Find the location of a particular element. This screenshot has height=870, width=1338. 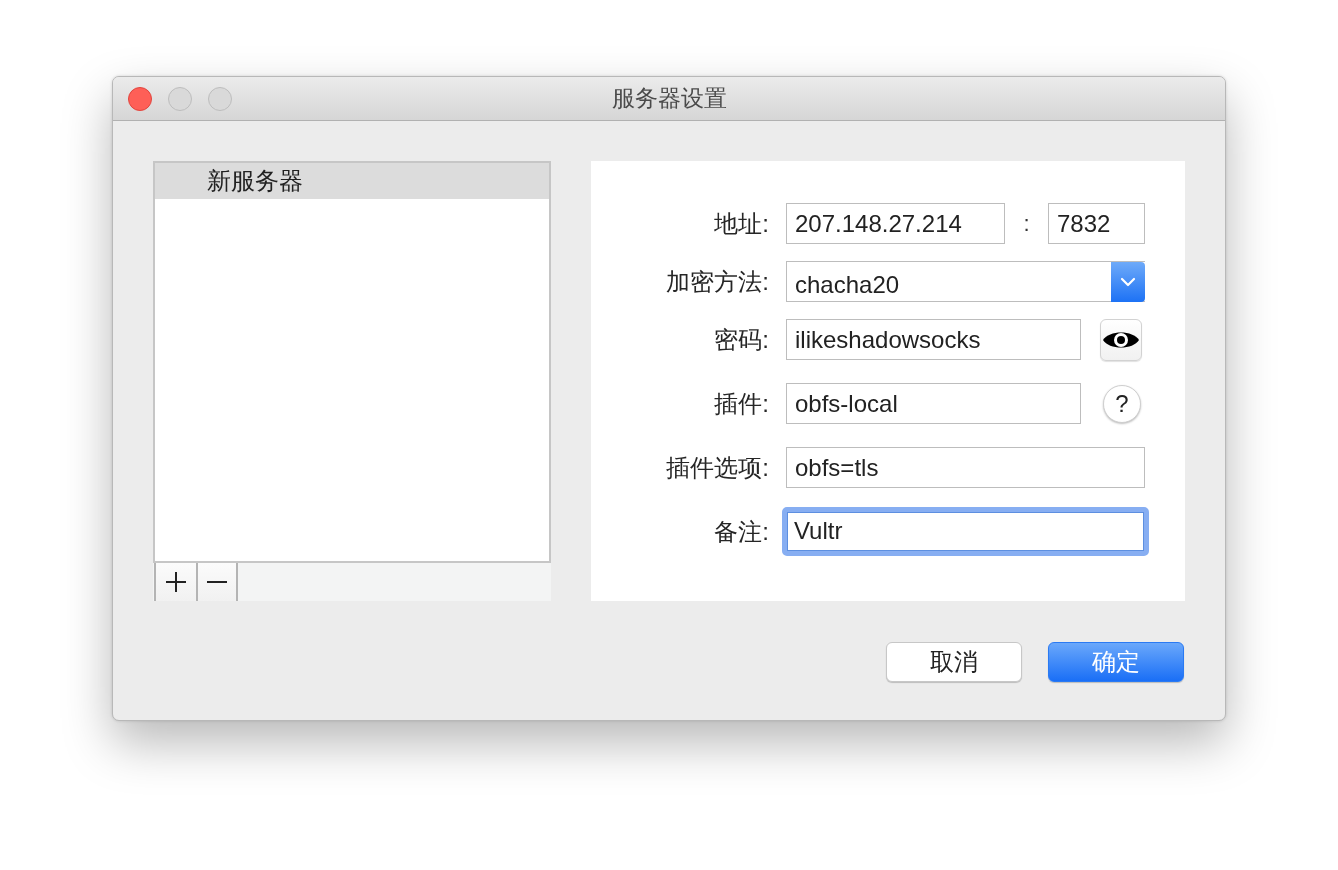

plus-icon is located at coordinates (176, 582).